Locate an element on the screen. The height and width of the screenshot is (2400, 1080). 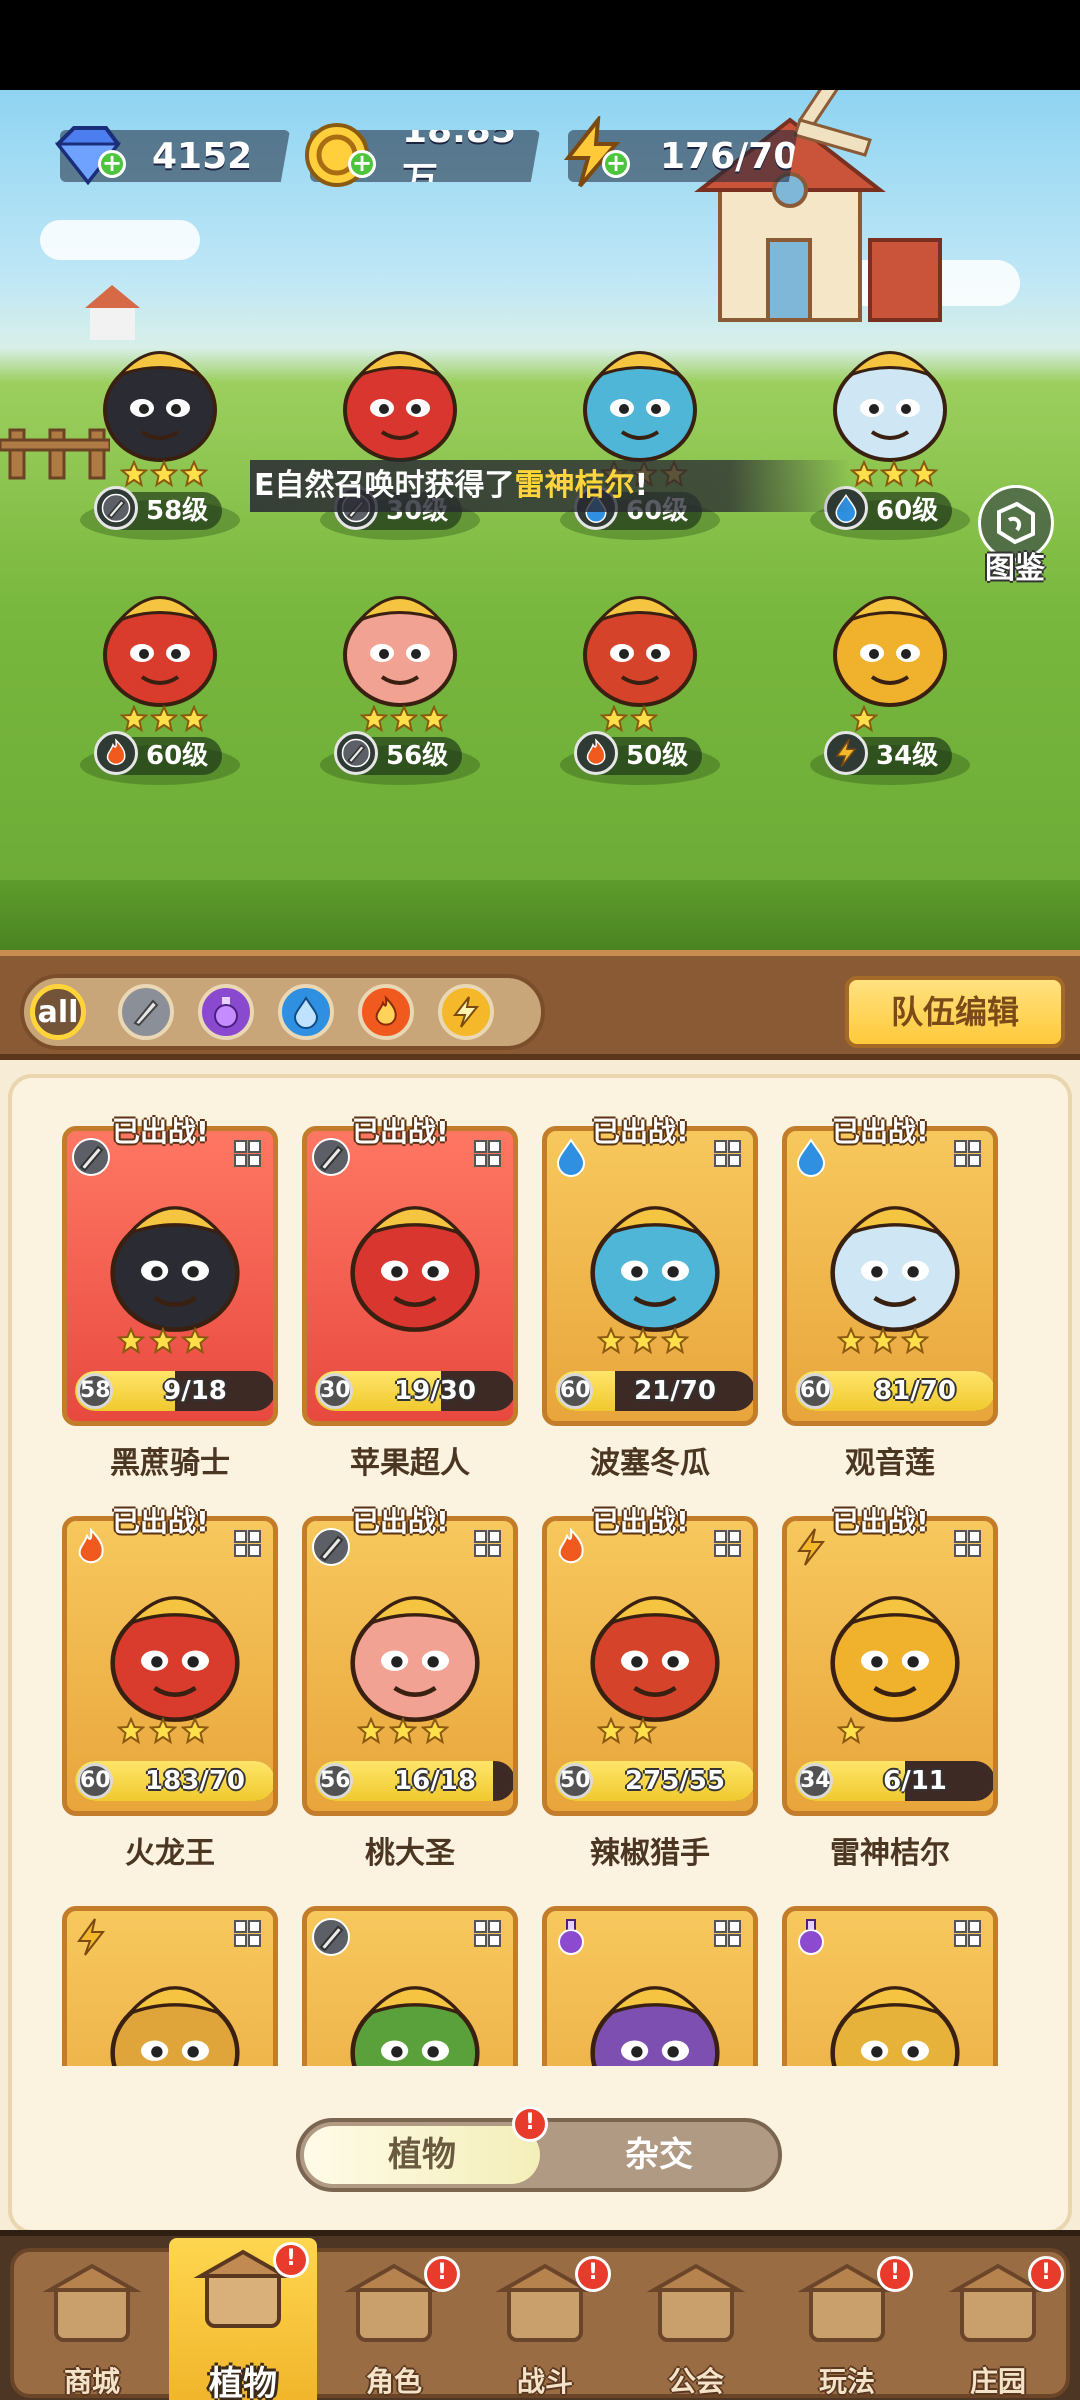
filter-all-button: all is located at coordinates (58, 1012).